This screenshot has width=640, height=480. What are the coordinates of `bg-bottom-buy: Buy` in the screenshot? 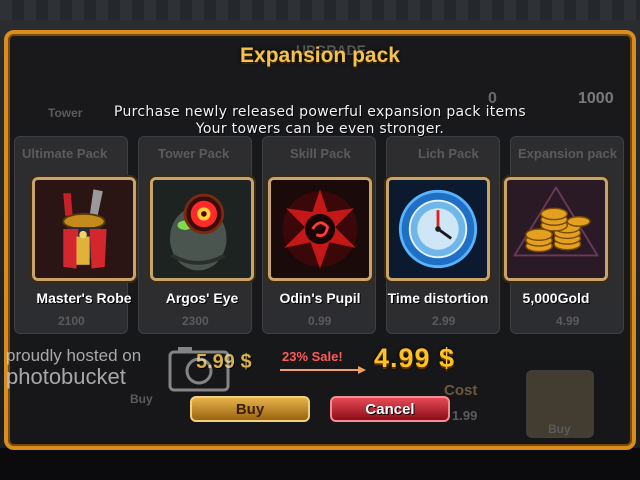 It's located at (559, 429).